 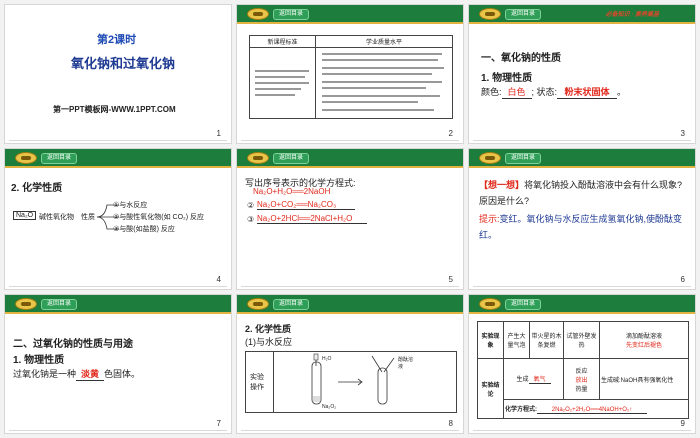 I want to click on state-answer: 粉末状固体, so click(x=587, y=92).